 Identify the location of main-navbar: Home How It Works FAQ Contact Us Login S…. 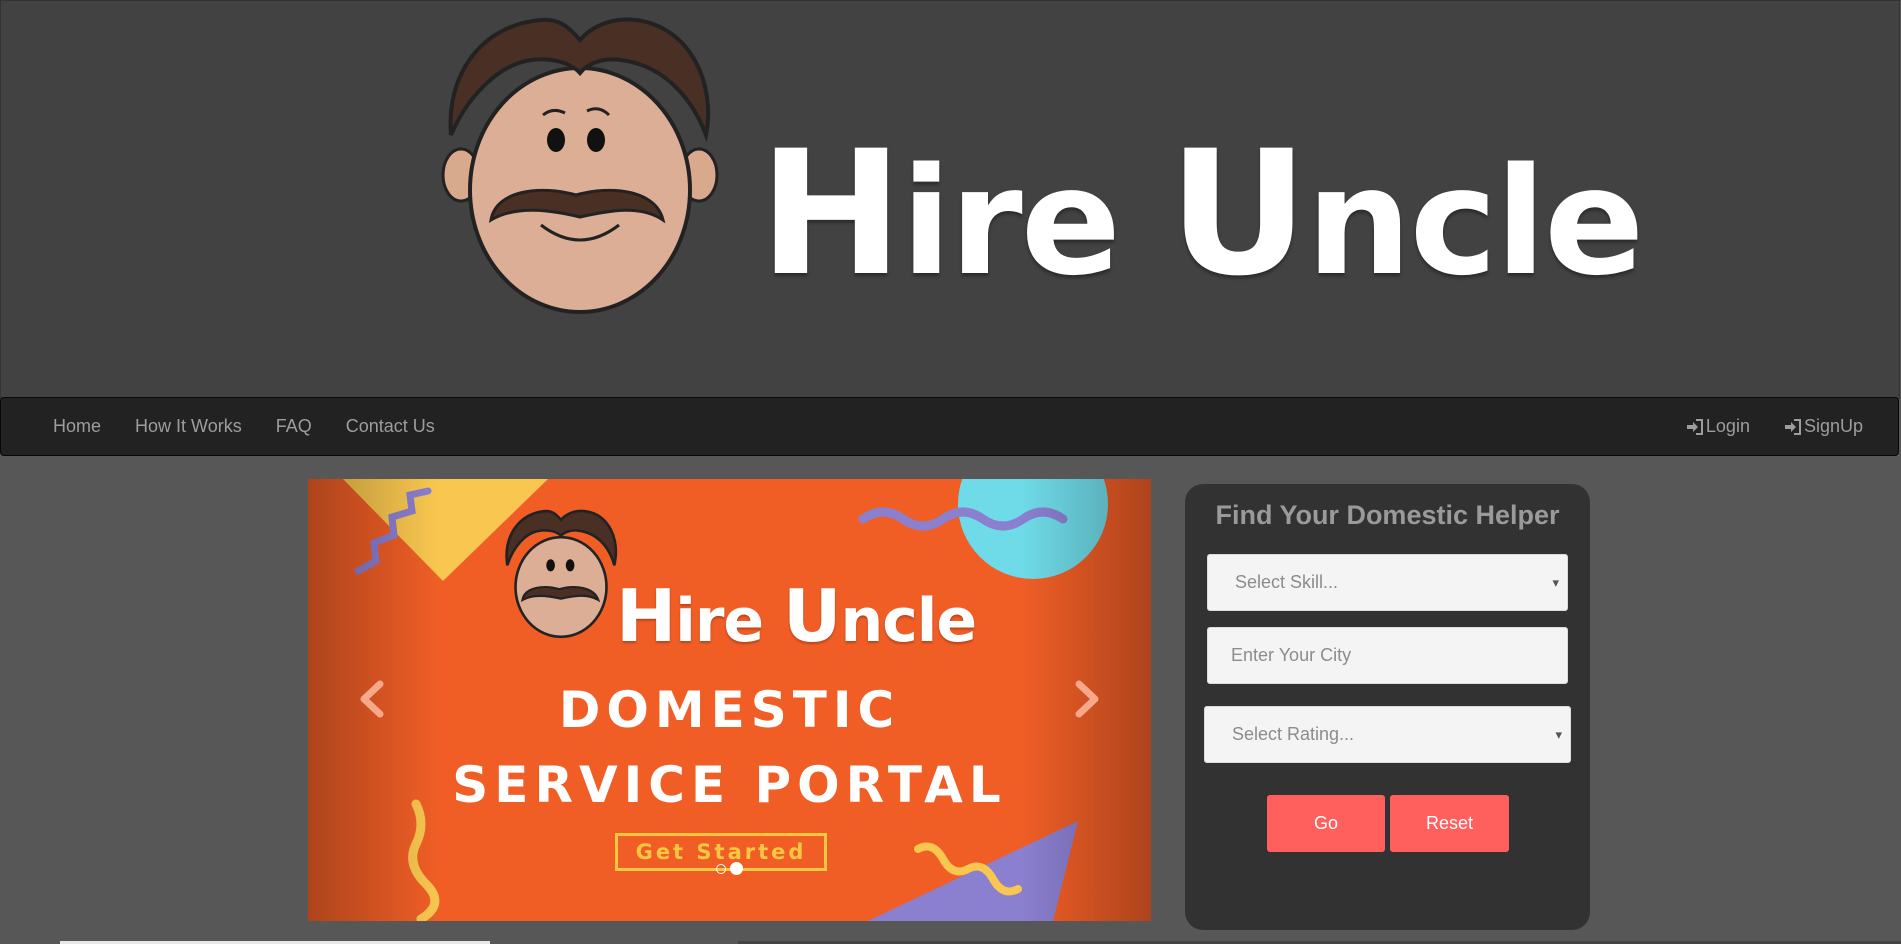
(949, 426).